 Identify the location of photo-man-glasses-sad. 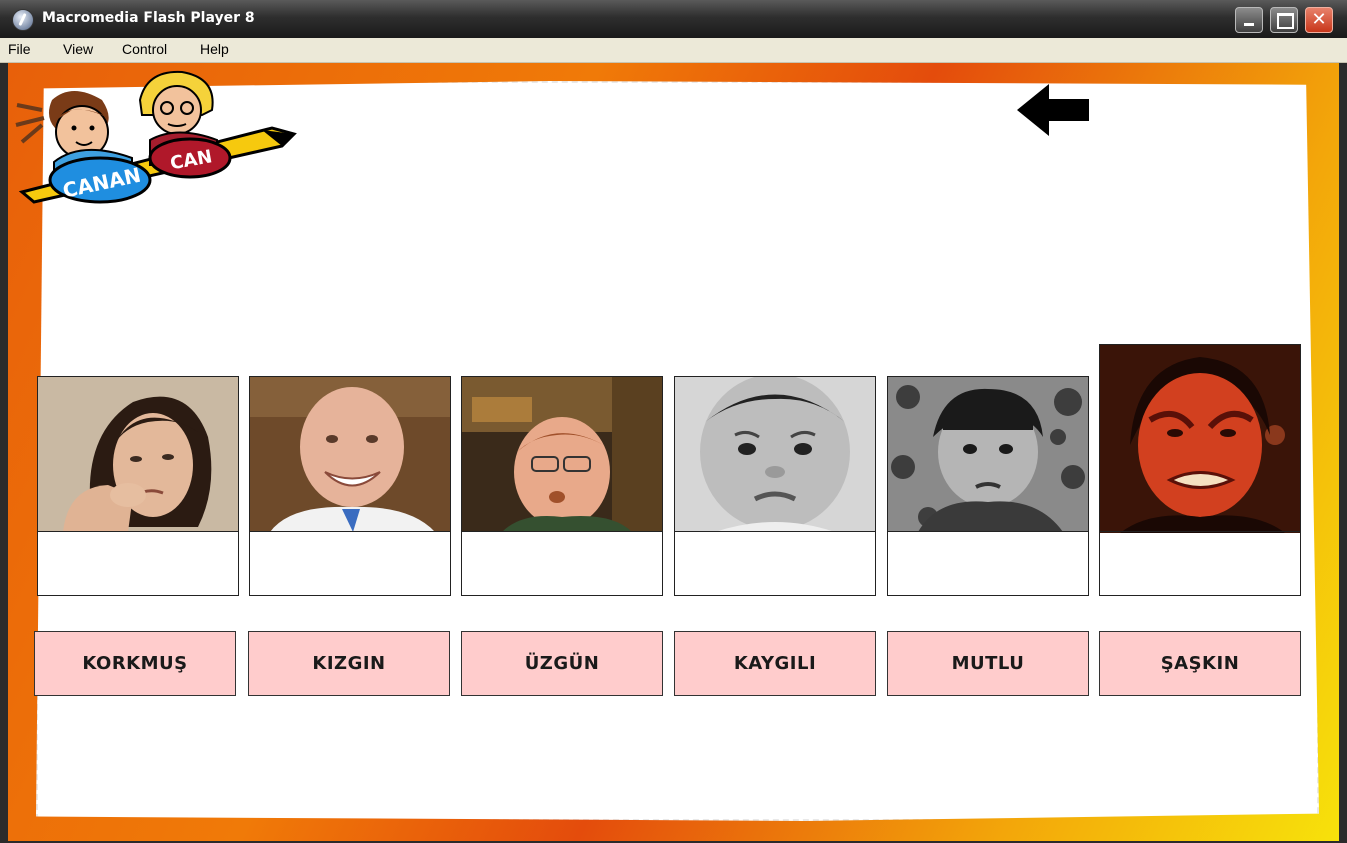
(562, 454).